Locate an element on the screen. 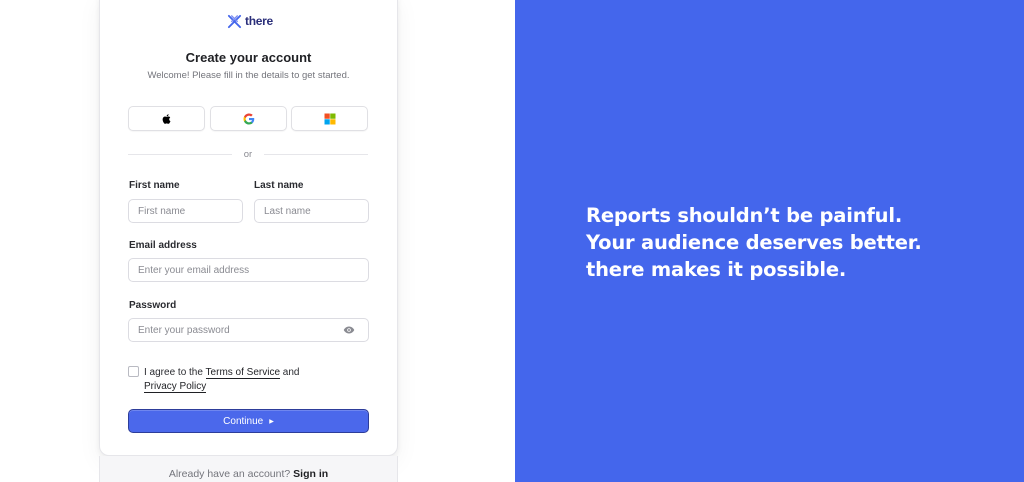 The height and width of the screenshot is (482, 1024). microsoft-icon is located at coordinates (329, 118).